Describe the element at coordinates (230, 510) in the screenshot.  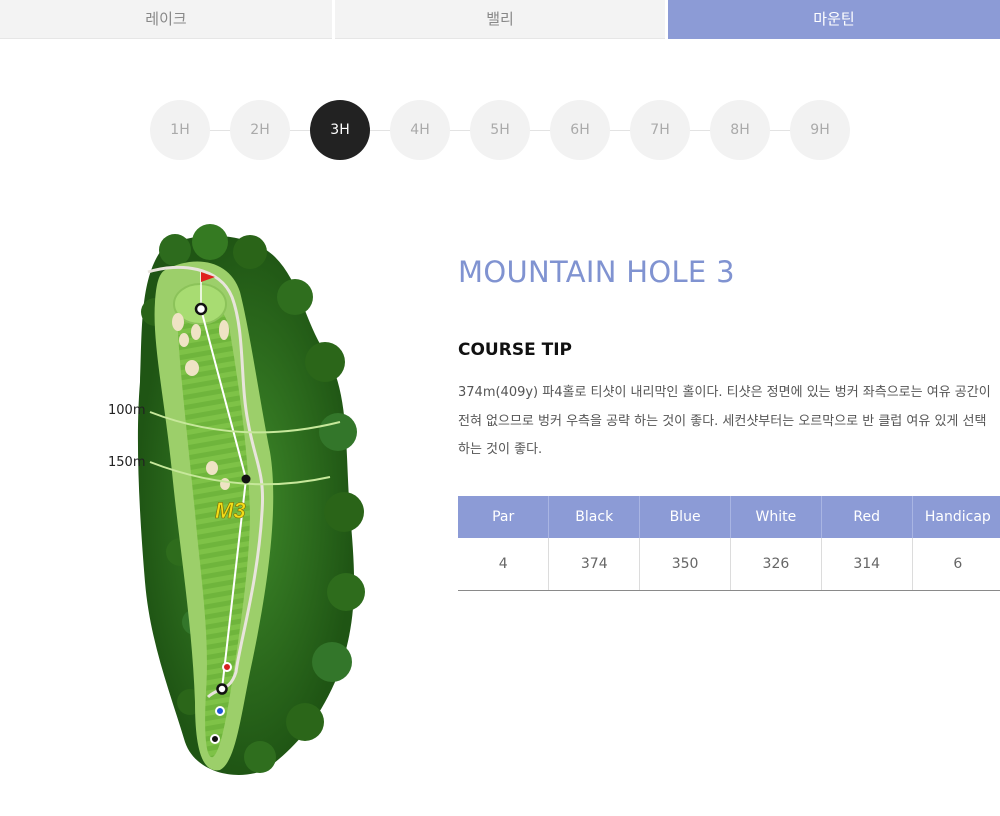
I see `hole-map-label: M3` at that location.